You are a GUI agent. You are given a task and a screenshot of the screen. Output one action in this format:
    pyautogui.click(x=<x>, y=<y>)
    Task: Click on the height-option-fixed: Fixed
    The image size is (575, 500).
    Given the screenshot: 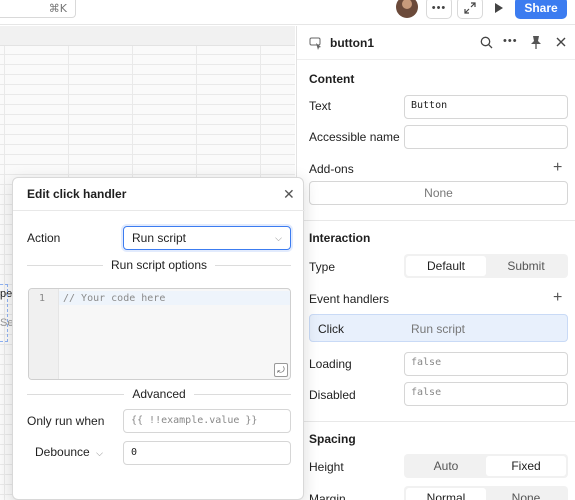 What is the action you would take?
    pyautogui.click(x=526, y=466)
    